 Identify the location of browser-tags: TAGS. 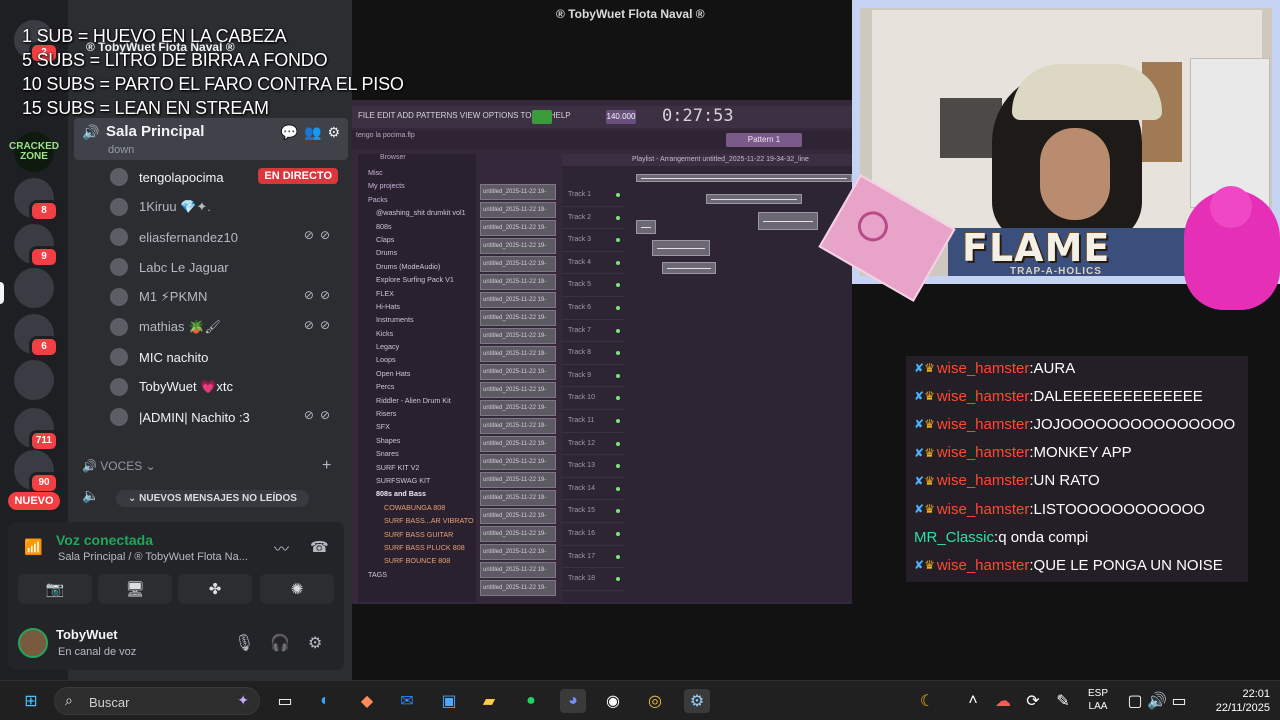
(417, 574).